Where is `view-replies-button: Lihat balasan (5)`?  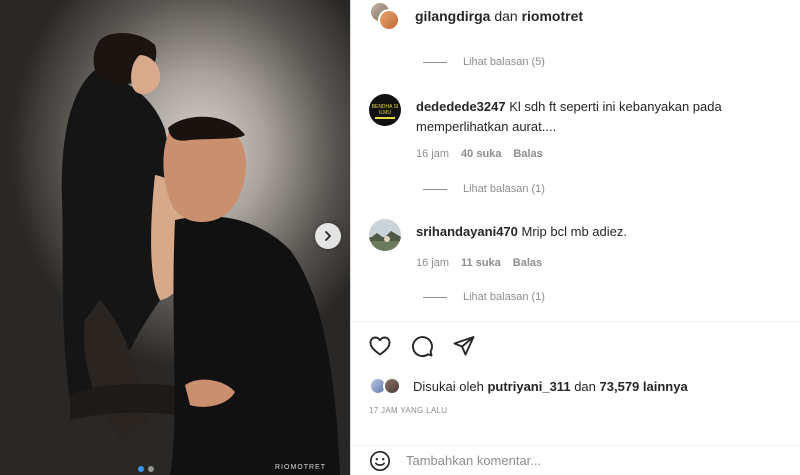 view-replies-button: Lihat balasan (5) is located at coordinates (484, 62).